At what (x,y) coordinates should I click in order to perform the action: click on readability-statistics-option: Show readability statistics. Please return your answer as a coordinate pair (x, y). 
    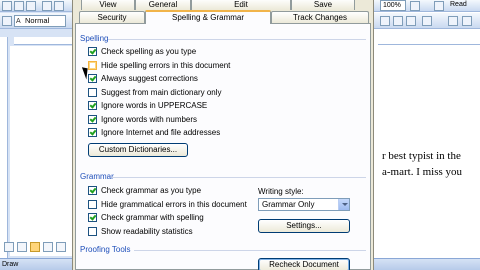
    Looking at the image, I should click on (140, 231).